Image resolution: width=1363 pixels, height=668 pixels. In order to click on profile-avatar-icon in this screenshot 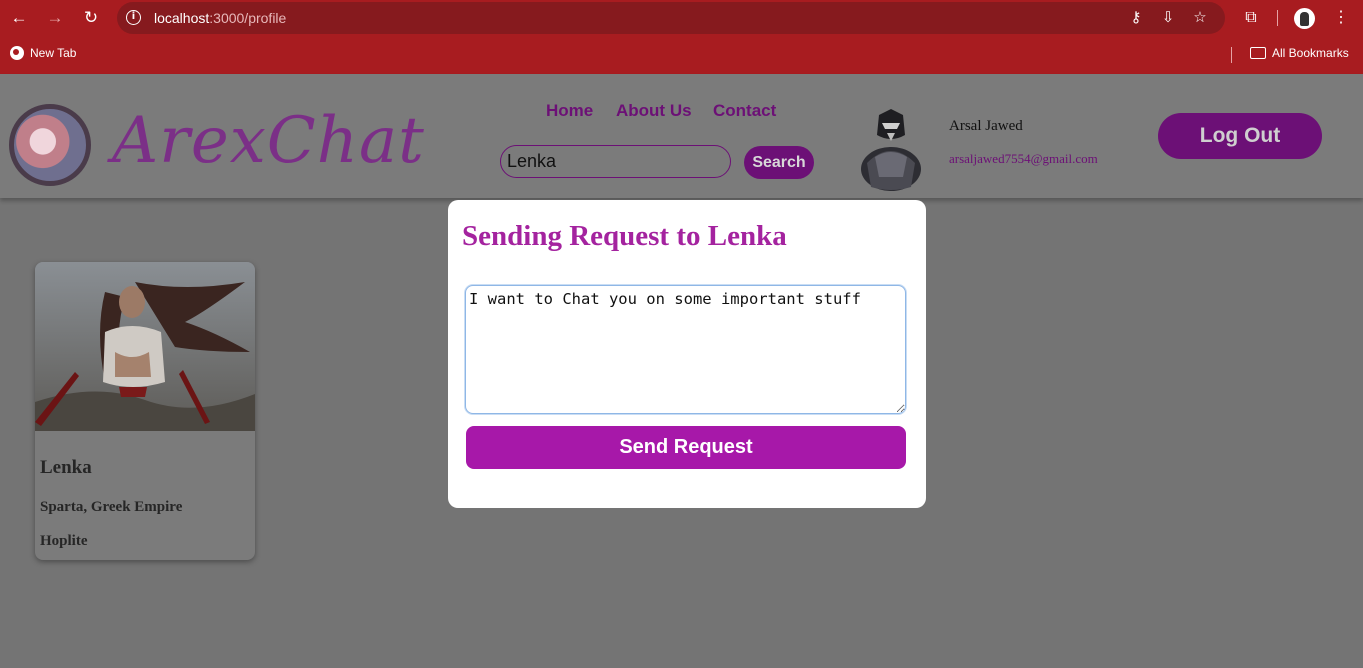, I will do `click(1304, 18)`.